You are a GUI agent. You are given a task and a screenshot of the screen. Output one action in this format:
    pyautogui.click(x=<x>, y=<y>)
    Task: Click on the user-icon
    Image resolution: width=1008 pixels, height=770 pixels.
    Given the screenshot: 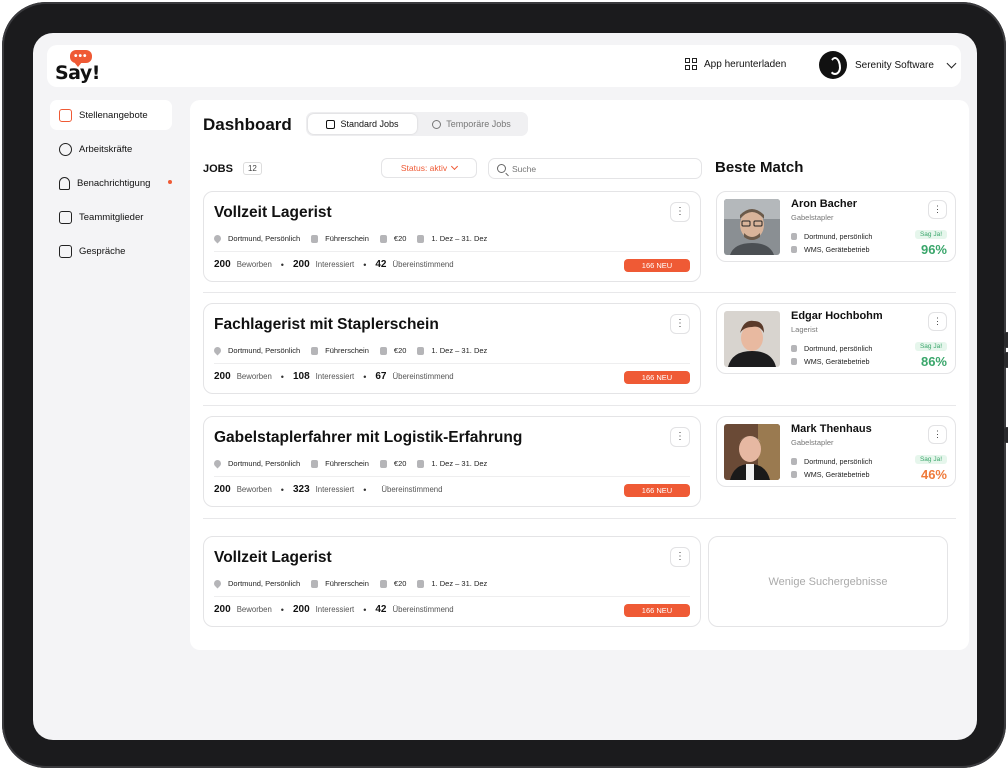 What is the action you would take?
    pyautogui.click(x=65, y=149)
    